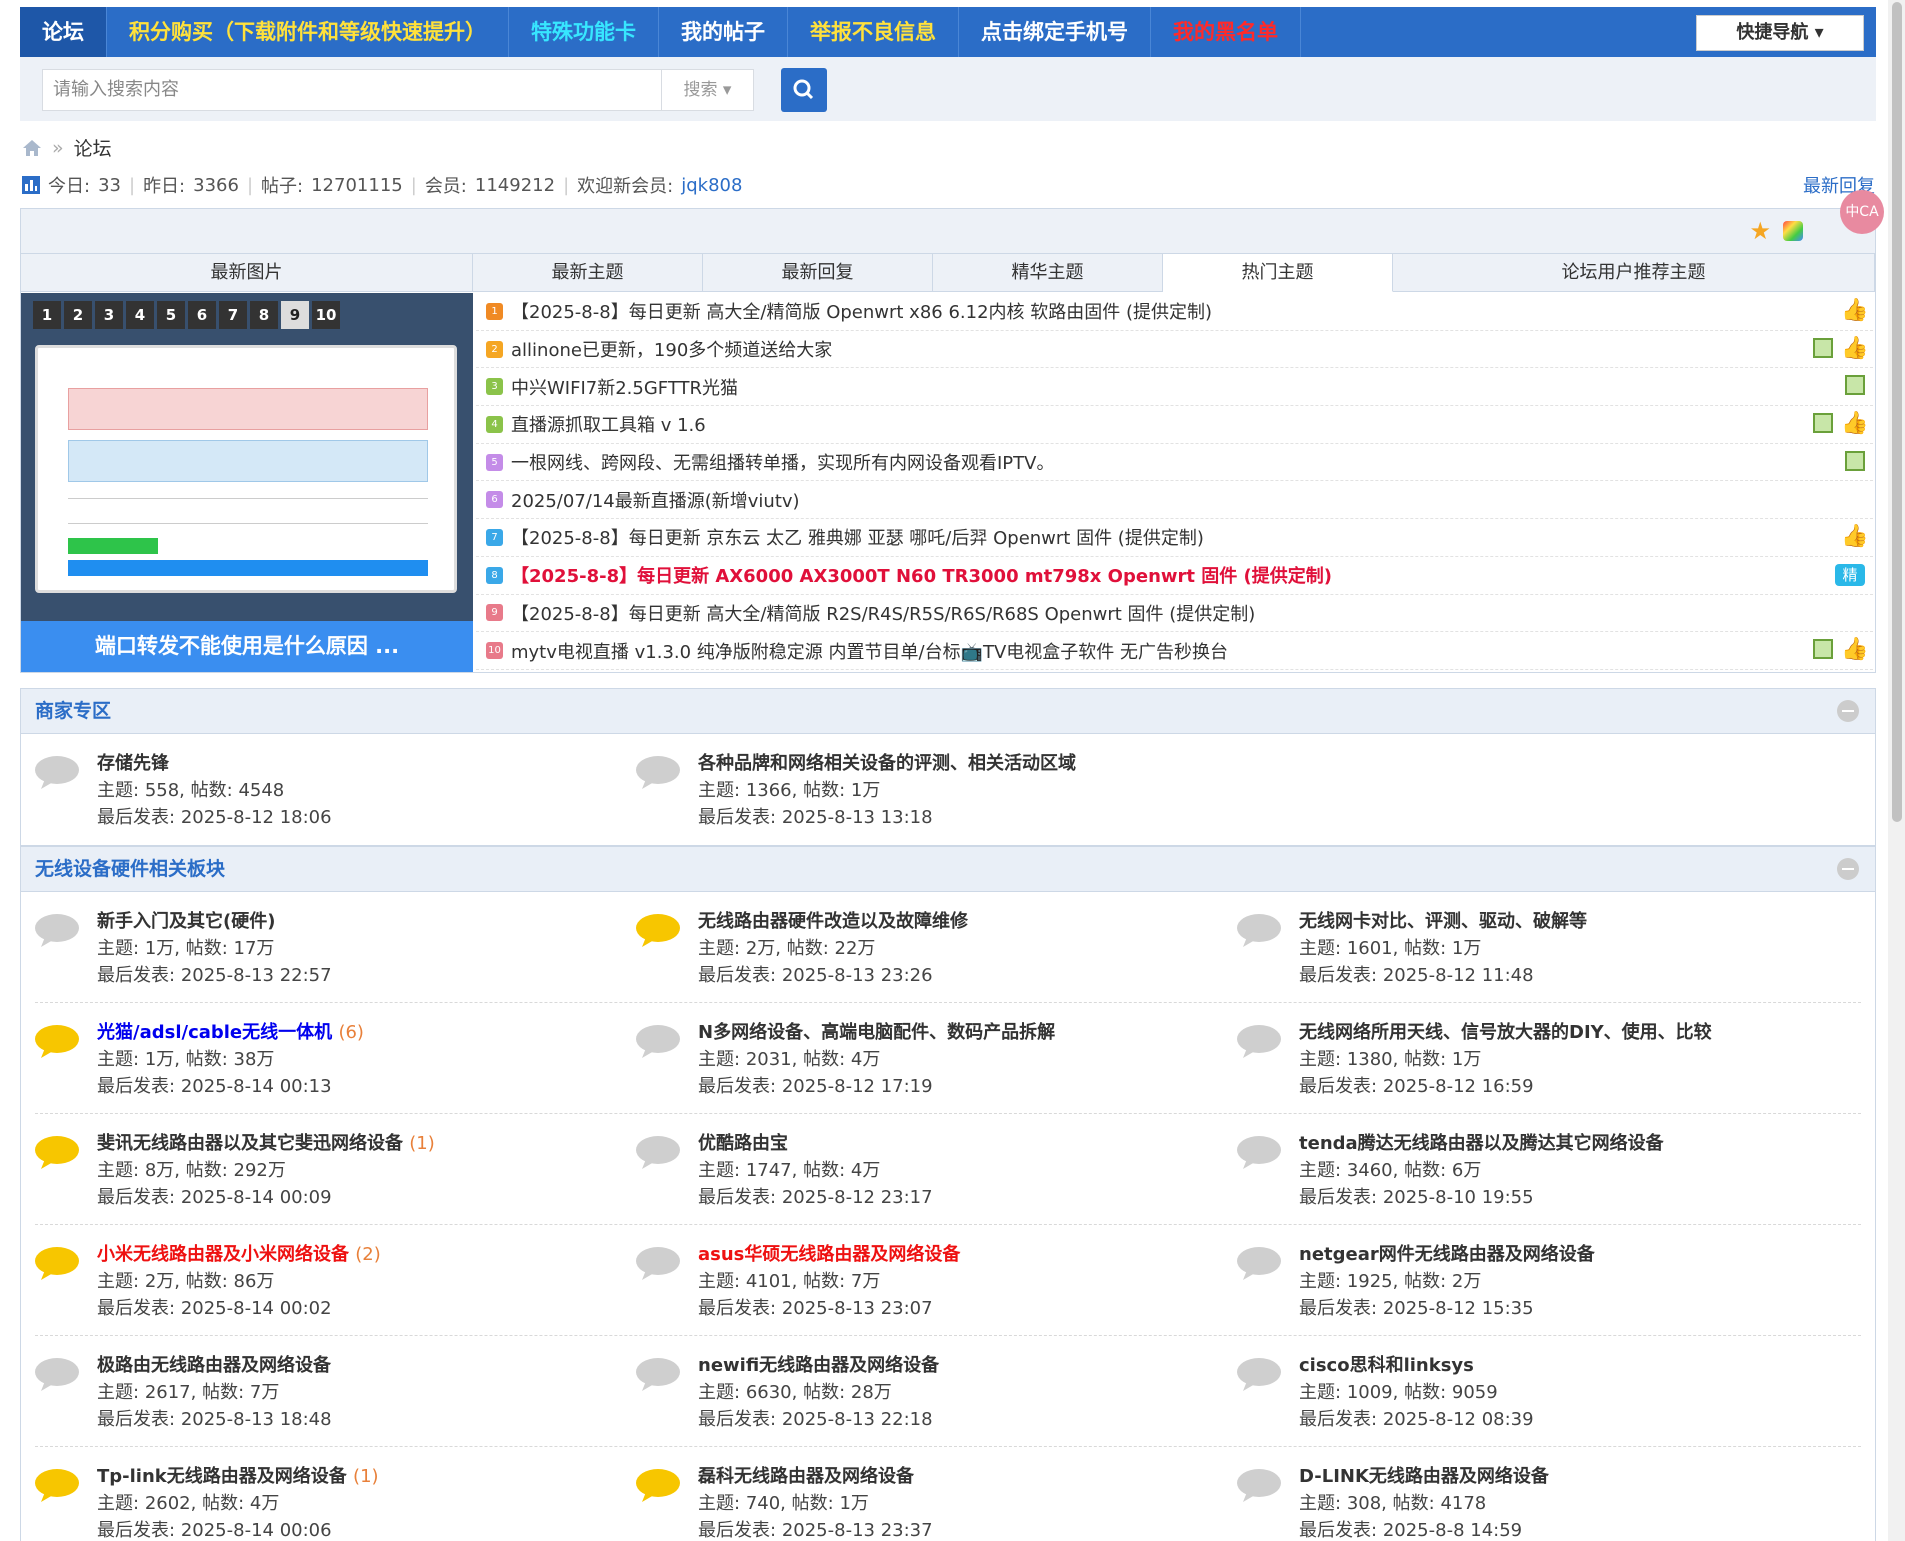 The width and height of the screenshot is (1905, 1541). Describe the element at coordinates (1443, 921) in the screenshot. I see `forum-name-link: 无线网卡对比、评测、驱动、破解等` at that location.